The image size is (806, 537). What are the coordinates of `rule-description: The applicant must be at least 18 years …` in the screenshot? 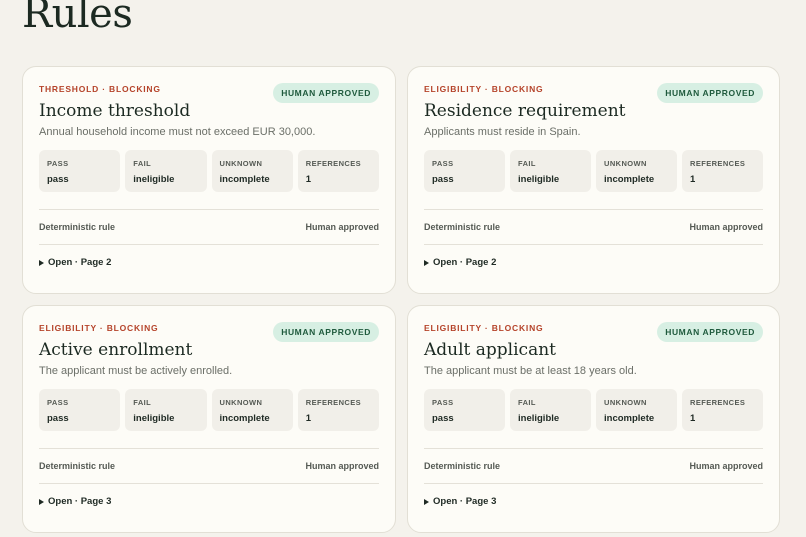 It's located at (530, 371).